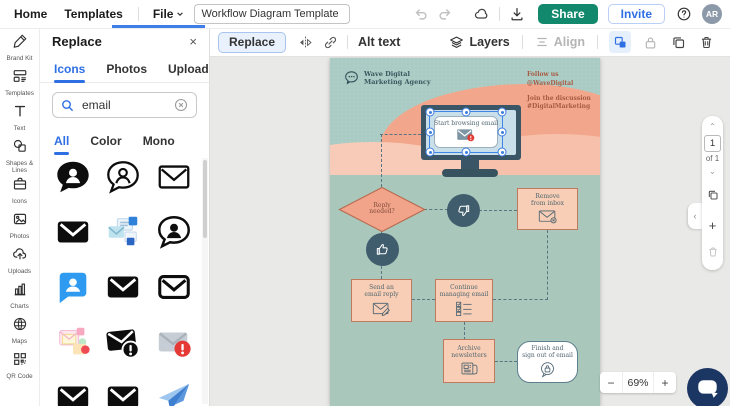  I want to click on sidebar-item-label: Charts, so click(19, 307).